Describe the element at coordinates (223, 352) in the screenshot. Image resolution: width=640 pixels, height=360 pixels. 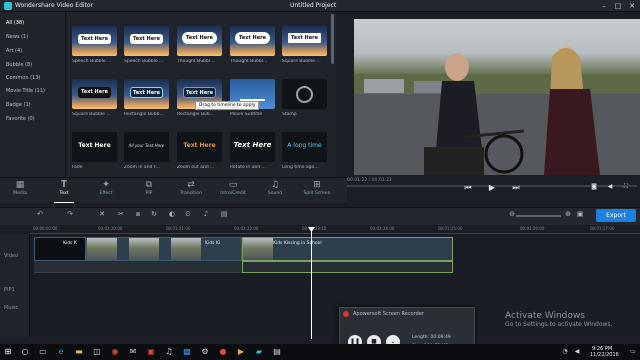
I see `recorder-app-icon: ●` at that location.